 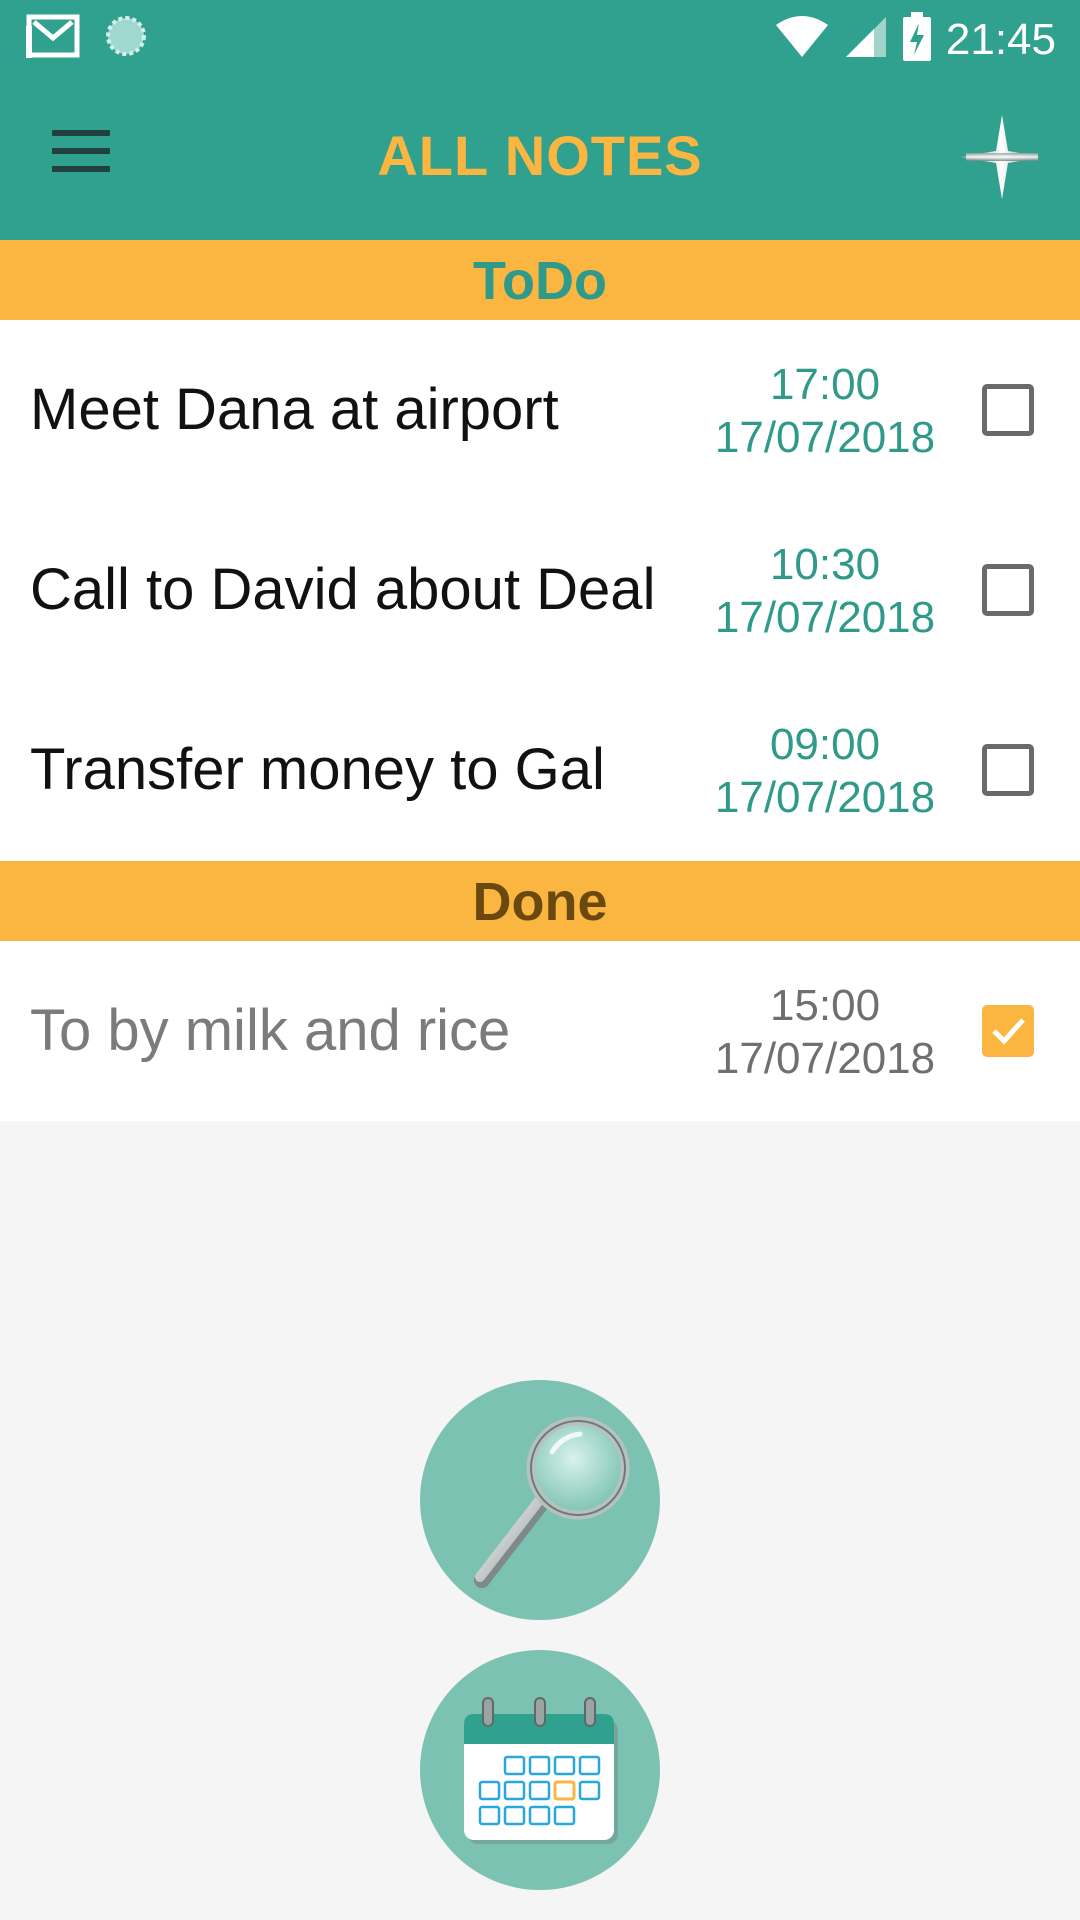 What do you see at coordinates (825, 771) in the screenshot?
I see `note-datetime: 09:00 17/07/2018` at bounding box center [825, 771].